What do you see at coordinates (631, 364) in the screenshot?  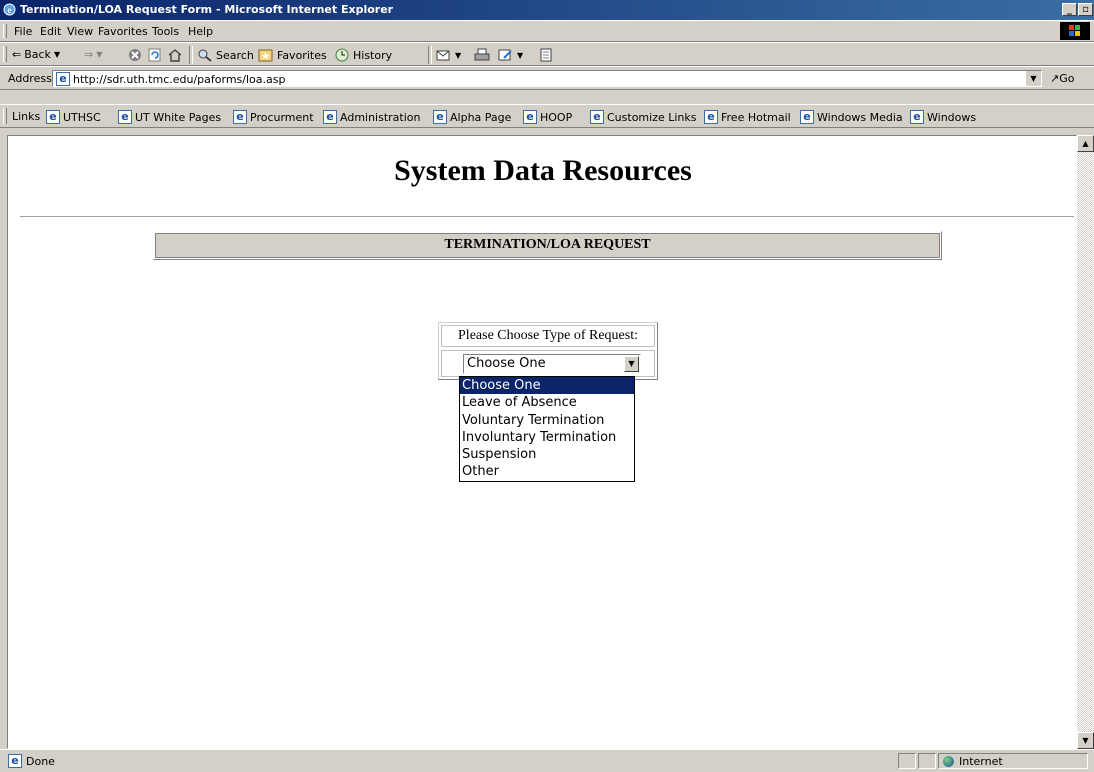 I see `chevron-down-icon: ▼` at bounding box center [631, 364].